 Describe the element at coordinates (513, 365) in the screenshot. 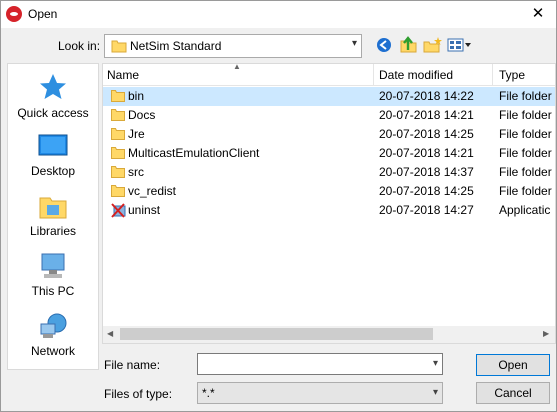

I see `open-button: Open` at that location.